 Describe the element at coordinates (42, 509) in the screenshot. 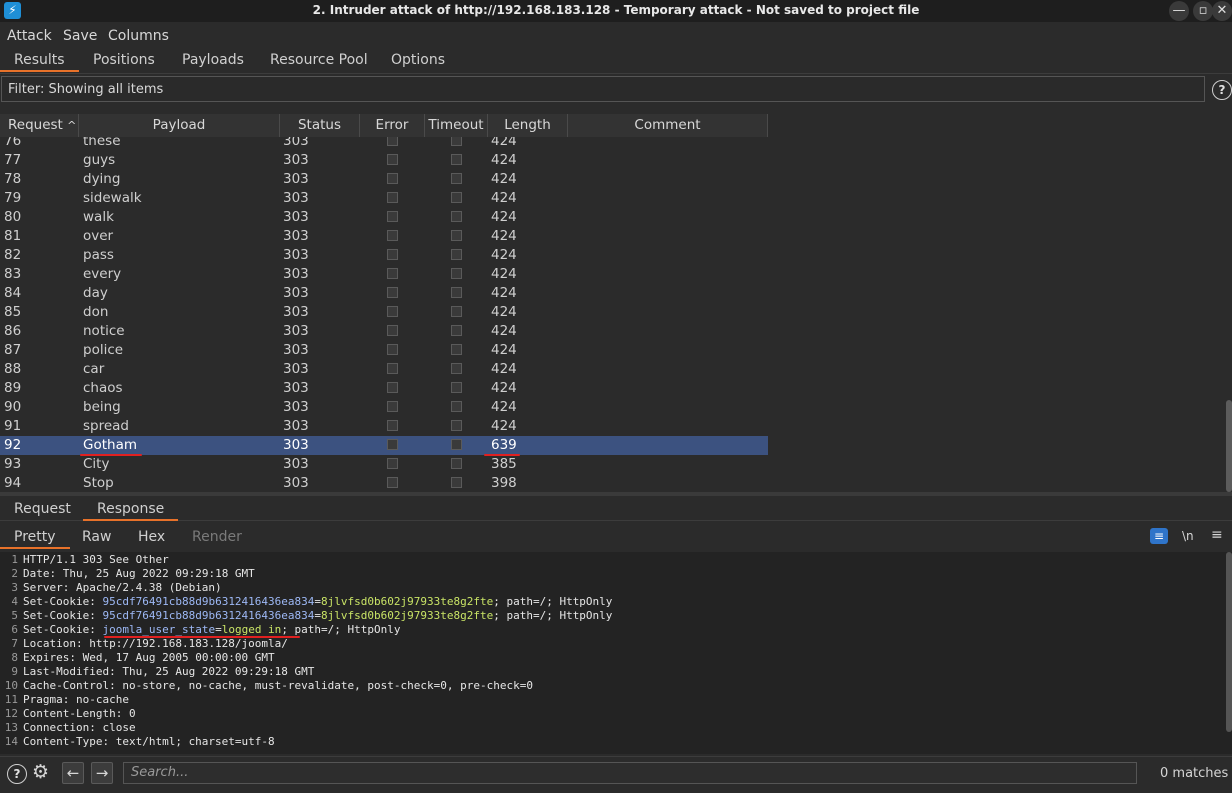

I see `tab-request: Request` at that location.